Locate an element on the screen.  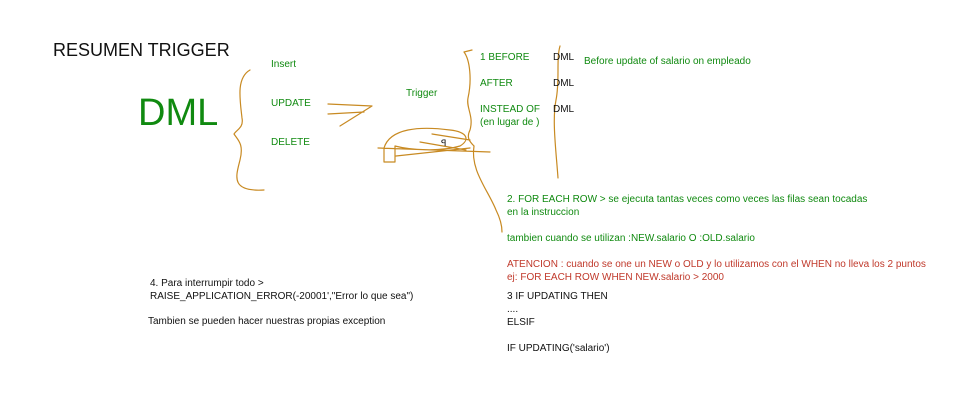
before-note: Before update of salario on empleado is located at coordinates (667, 61).